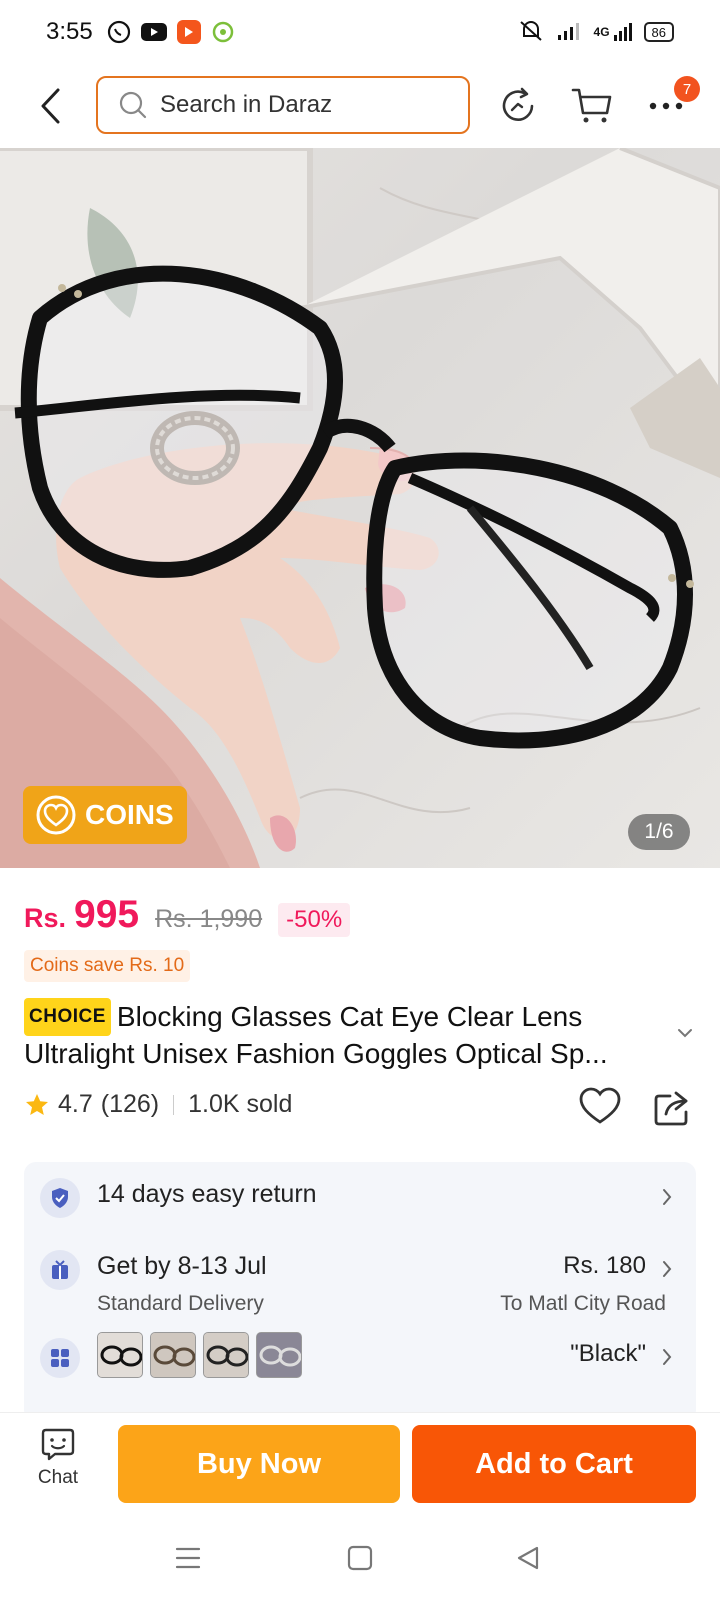  What do you see at coordinates (107, 914) in the screenshot?
I see `current-price: 995` at bounding box center [107, 914].